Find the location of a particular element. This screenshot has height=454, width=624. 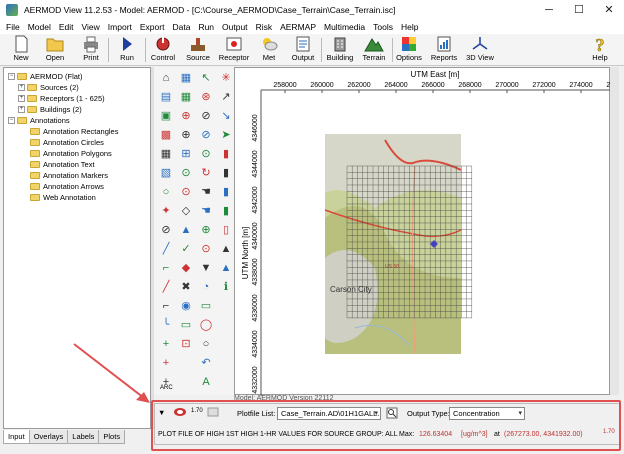

palette-tool-icon: ↖ is located at coordinates (206, 78).